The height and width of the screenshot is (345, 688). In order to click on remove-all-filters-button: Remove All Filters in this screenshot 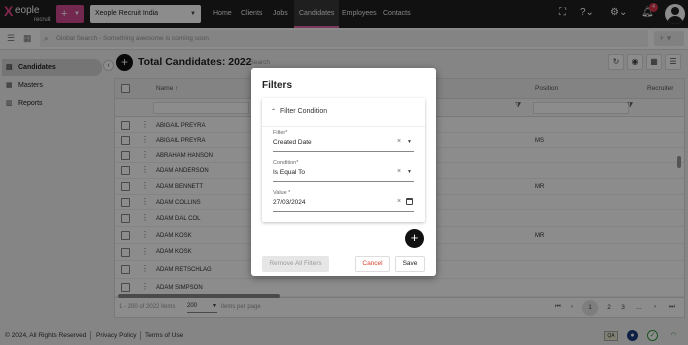, I will do `click(295, 264)`.